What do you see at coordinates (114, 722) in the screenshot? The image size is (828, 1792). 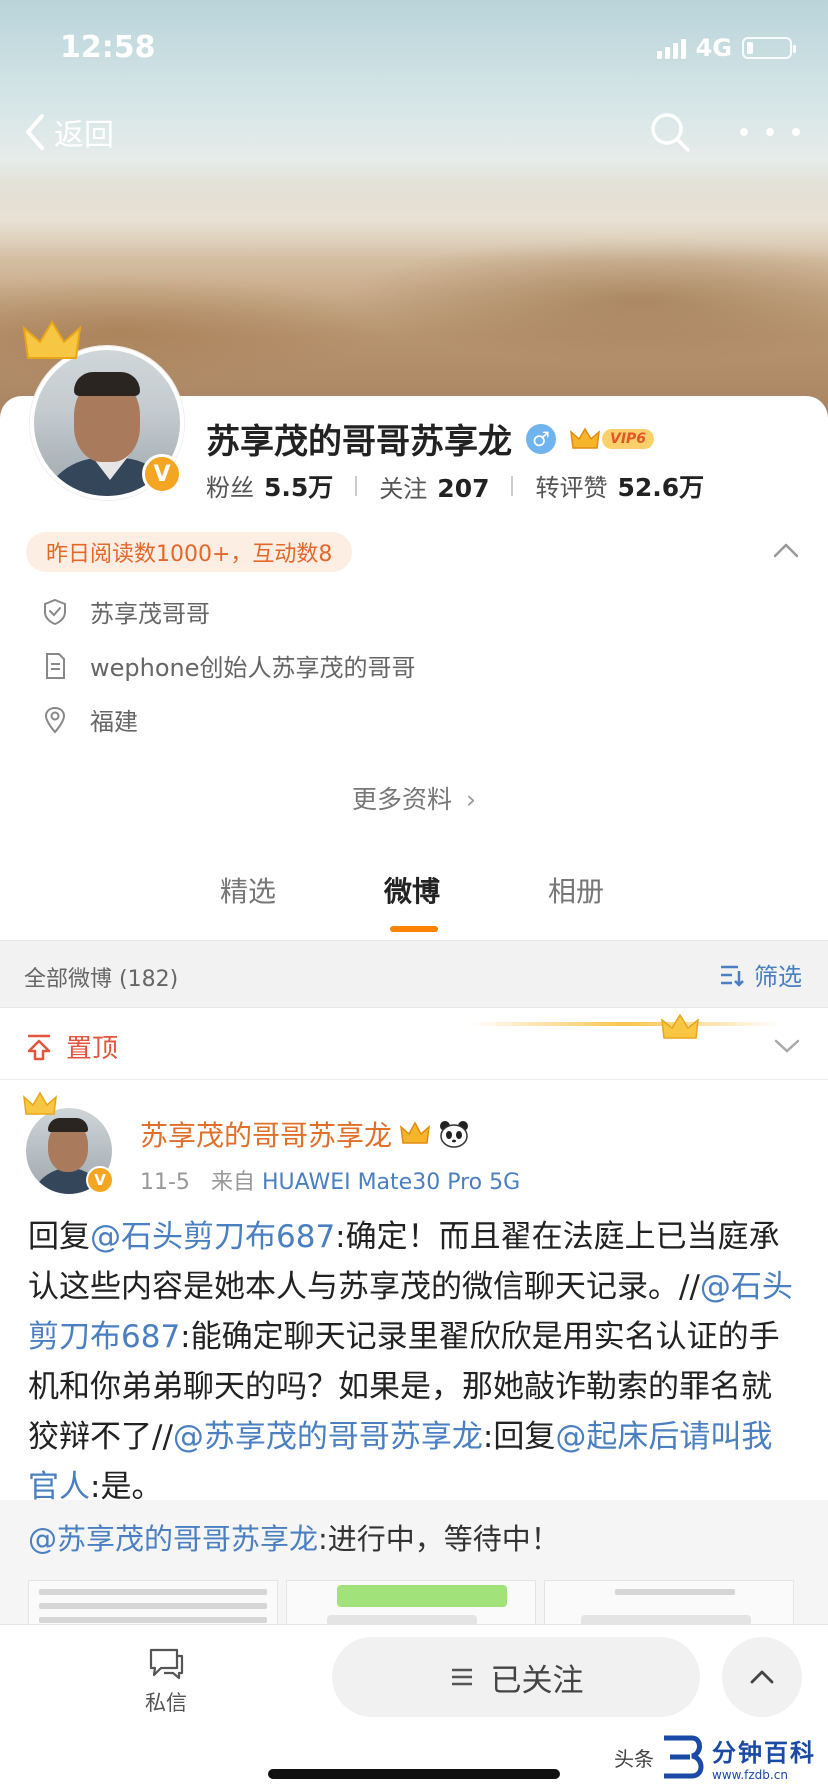 I see `info-text: 福建` at bounding box center [114, 722].